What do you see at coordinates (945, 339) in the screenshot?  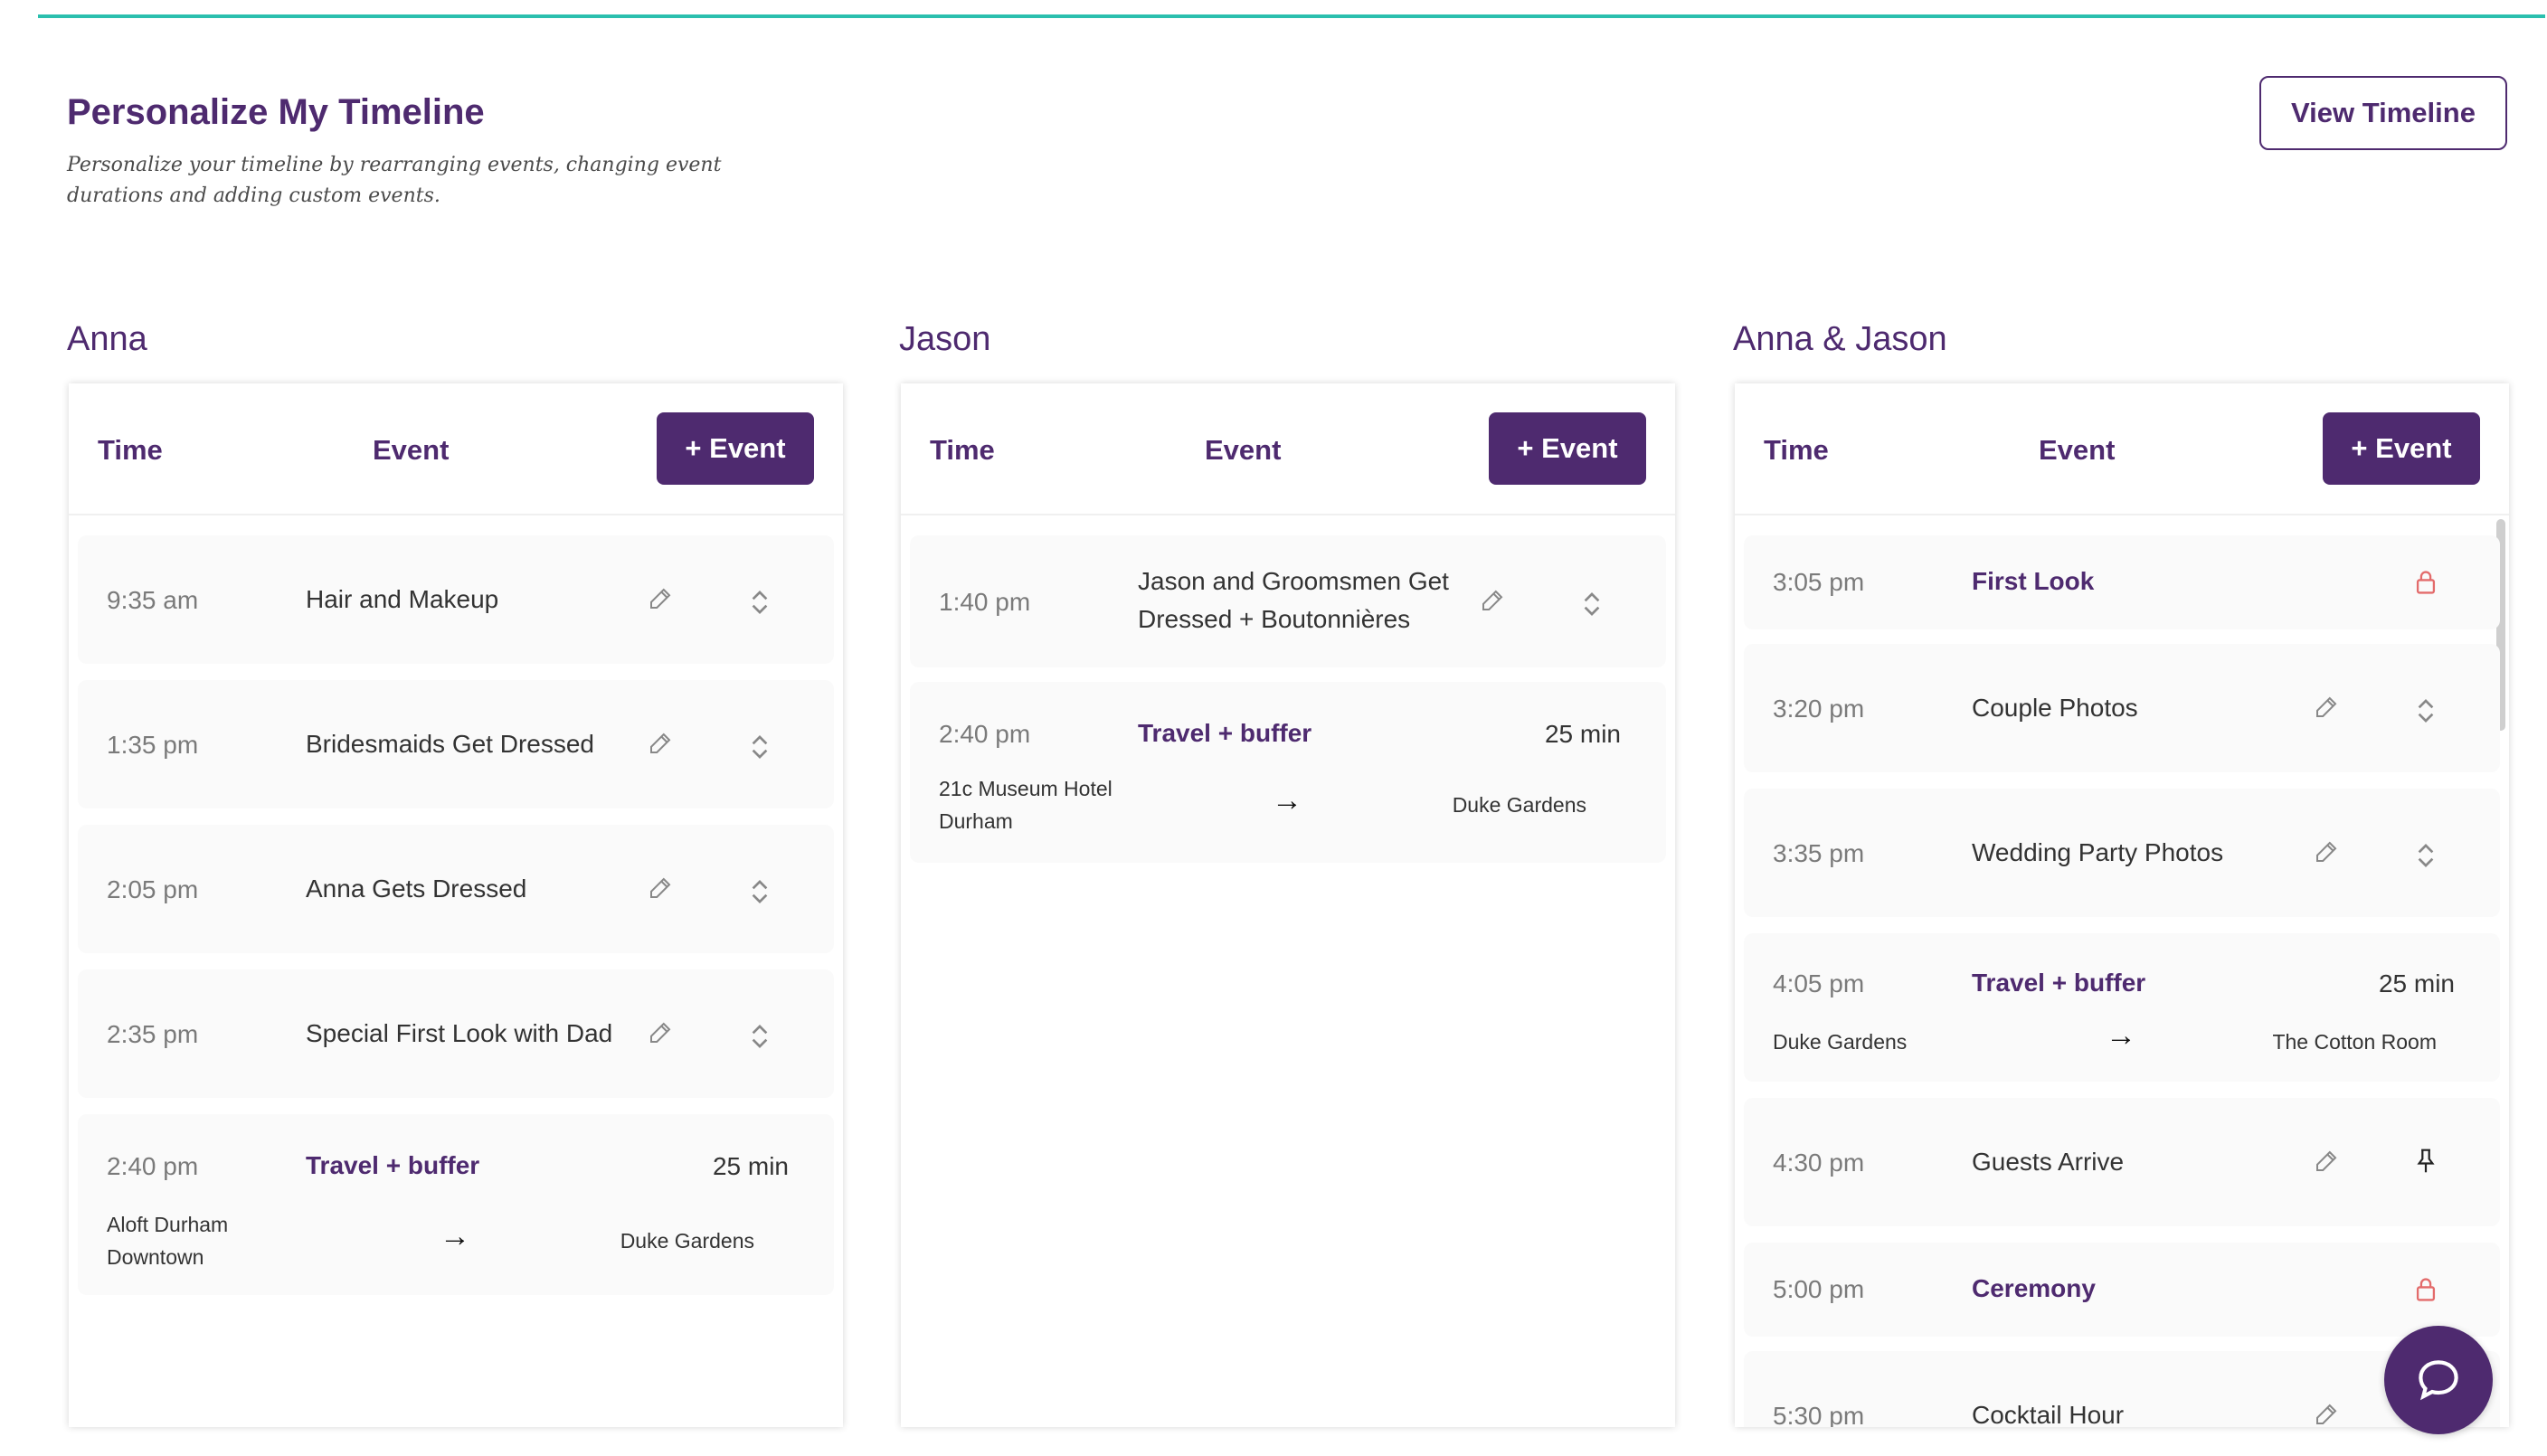 I see `column-title-jason: Jason` at bounding box center [945, 339].